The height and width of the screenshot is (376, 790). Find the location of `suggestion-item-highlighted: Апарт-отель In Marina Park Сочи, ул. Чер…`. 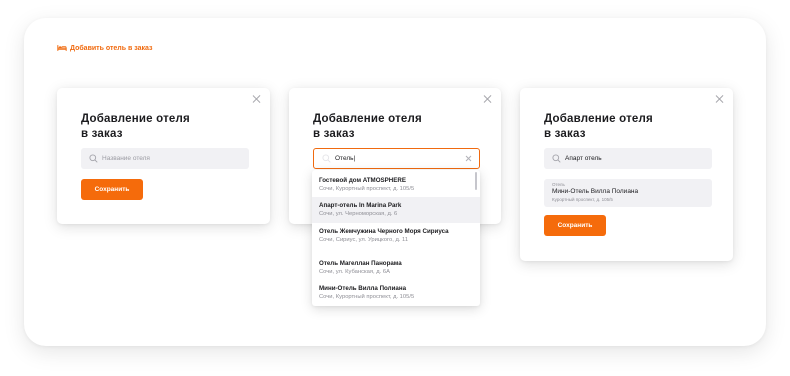

suggestion-item-highlighted: Апарт-отель In Marina Park Сочи, ул. Чер… is located at coordinates (396, 210).